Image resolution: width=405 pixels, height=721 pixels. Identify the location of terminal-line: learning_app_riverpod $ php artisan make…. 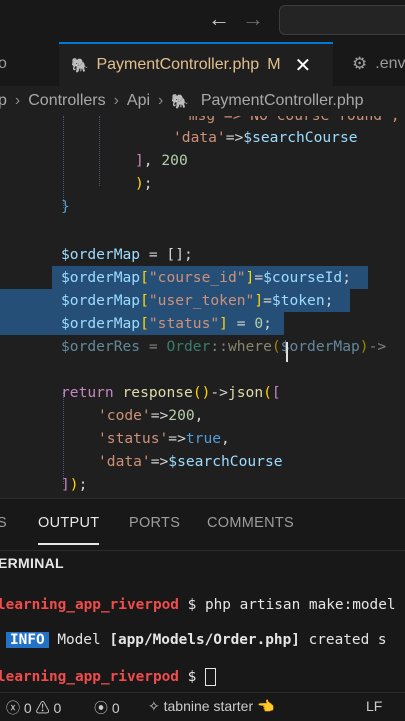
(198, 605).